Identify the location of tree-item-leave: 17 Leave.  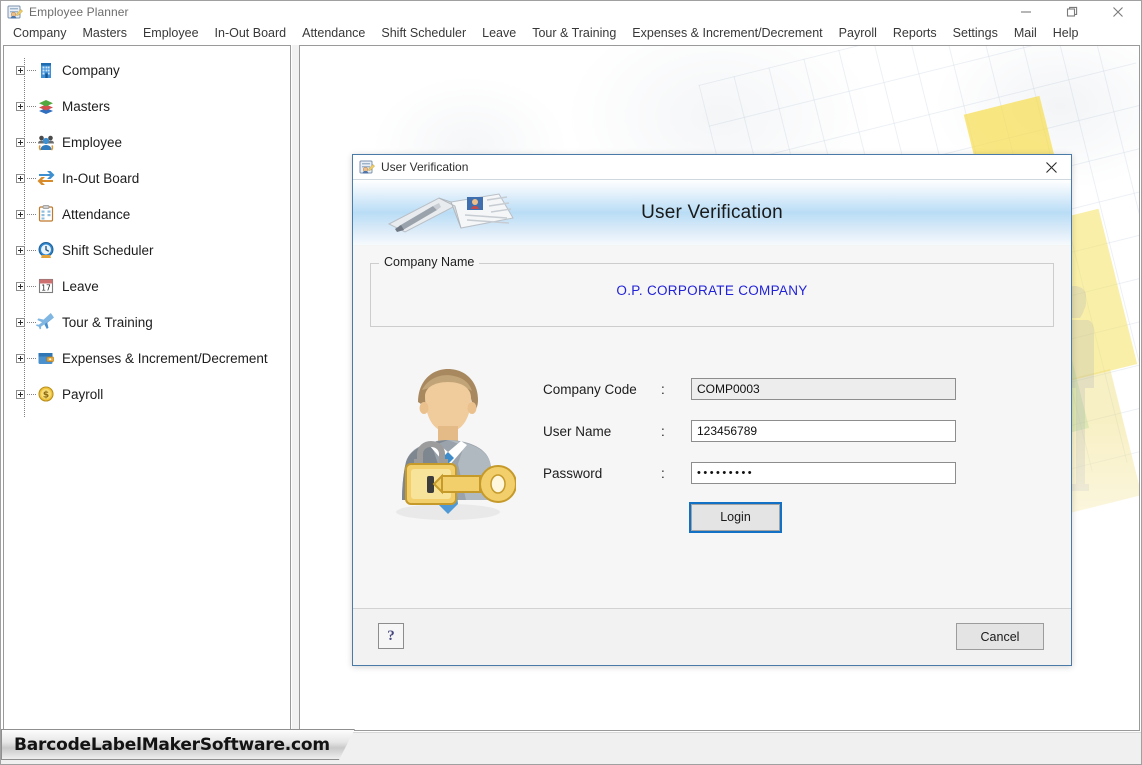
(147, 286).